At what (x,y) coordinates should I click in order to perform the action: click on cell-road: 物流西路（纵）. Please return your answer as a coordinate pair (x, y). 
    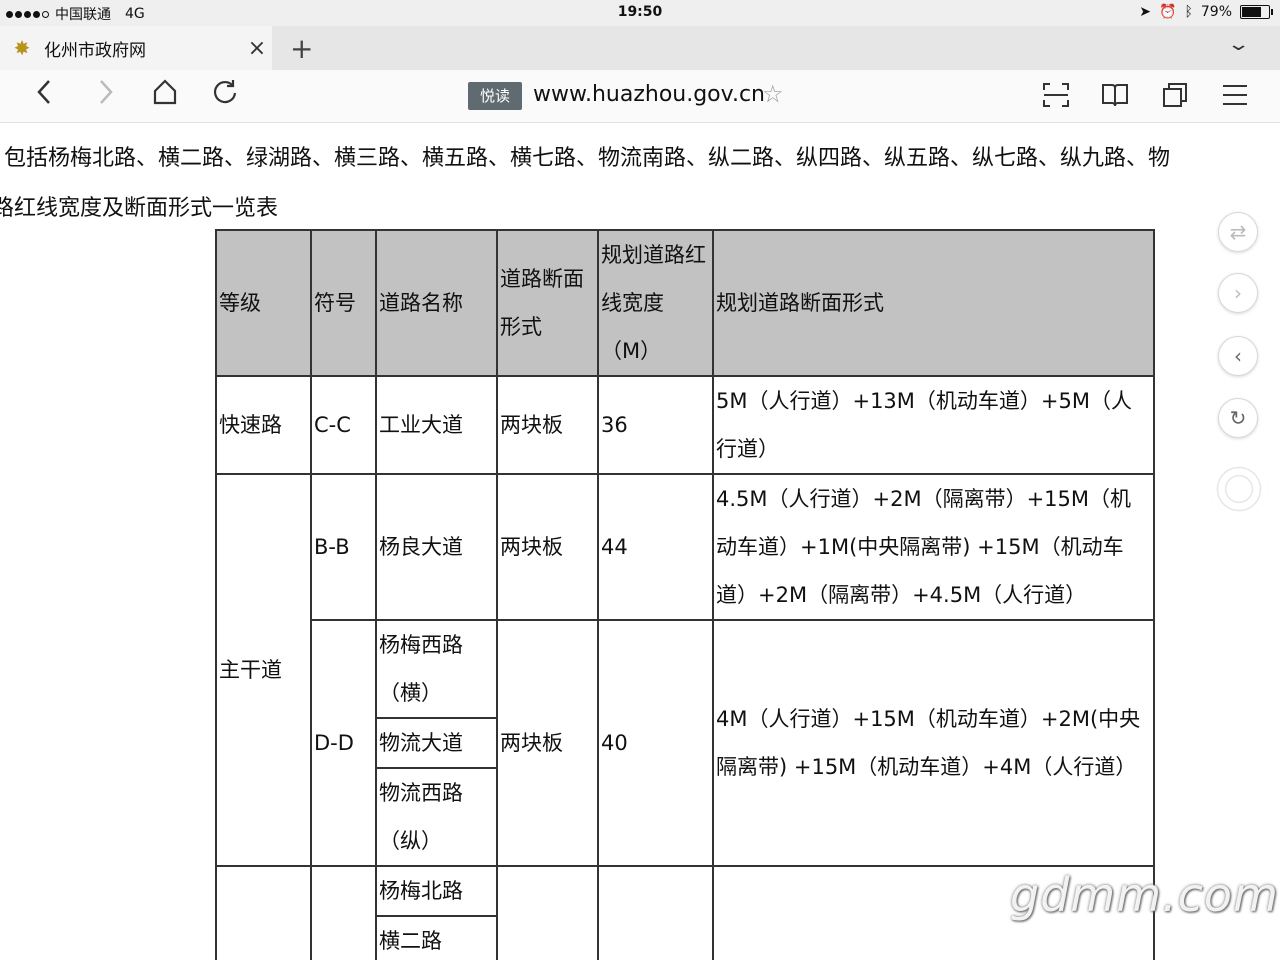
    Looking at the image, I should click on (436, 817).